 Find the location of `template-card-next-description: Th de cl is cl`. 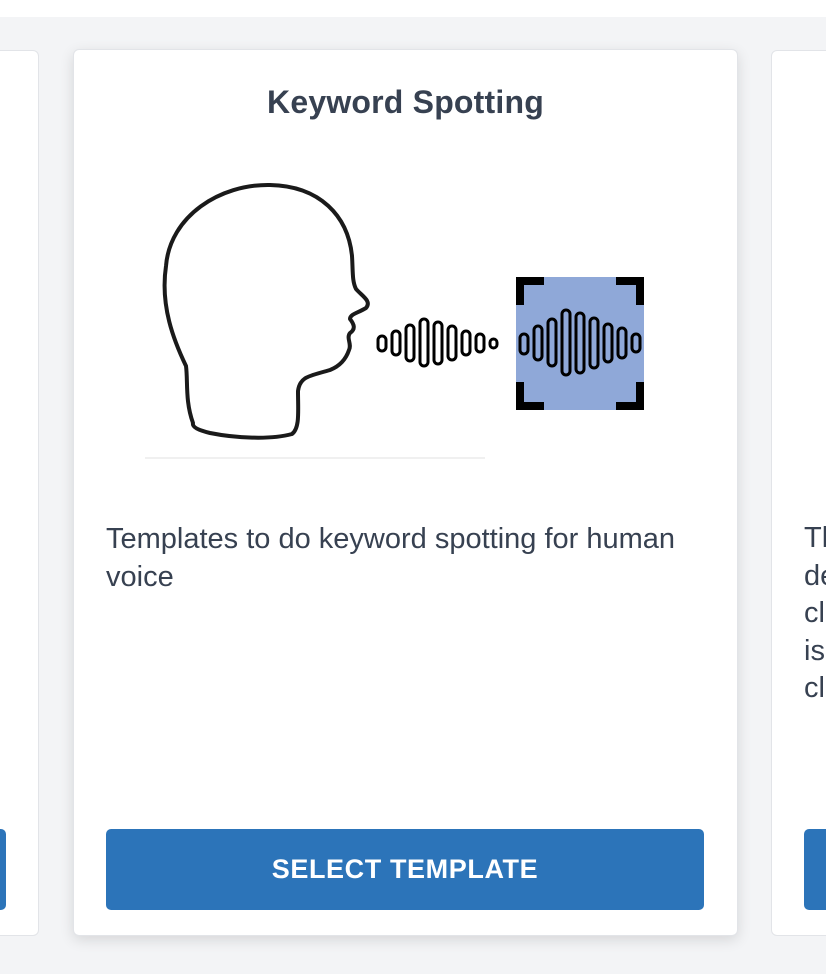

template-card-next-description: Th de cl is cl is located at coordinates (815, 614).